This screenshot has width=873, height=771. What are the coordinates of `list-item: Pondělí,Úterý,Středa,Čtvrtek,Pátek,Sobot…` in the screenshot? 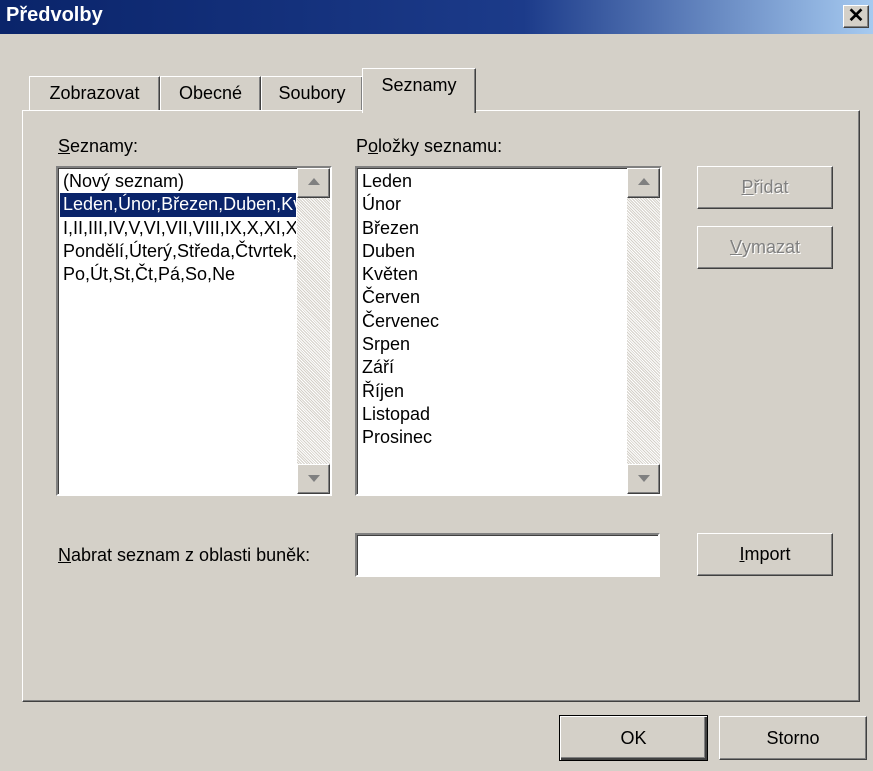 It's located at (178, 251).